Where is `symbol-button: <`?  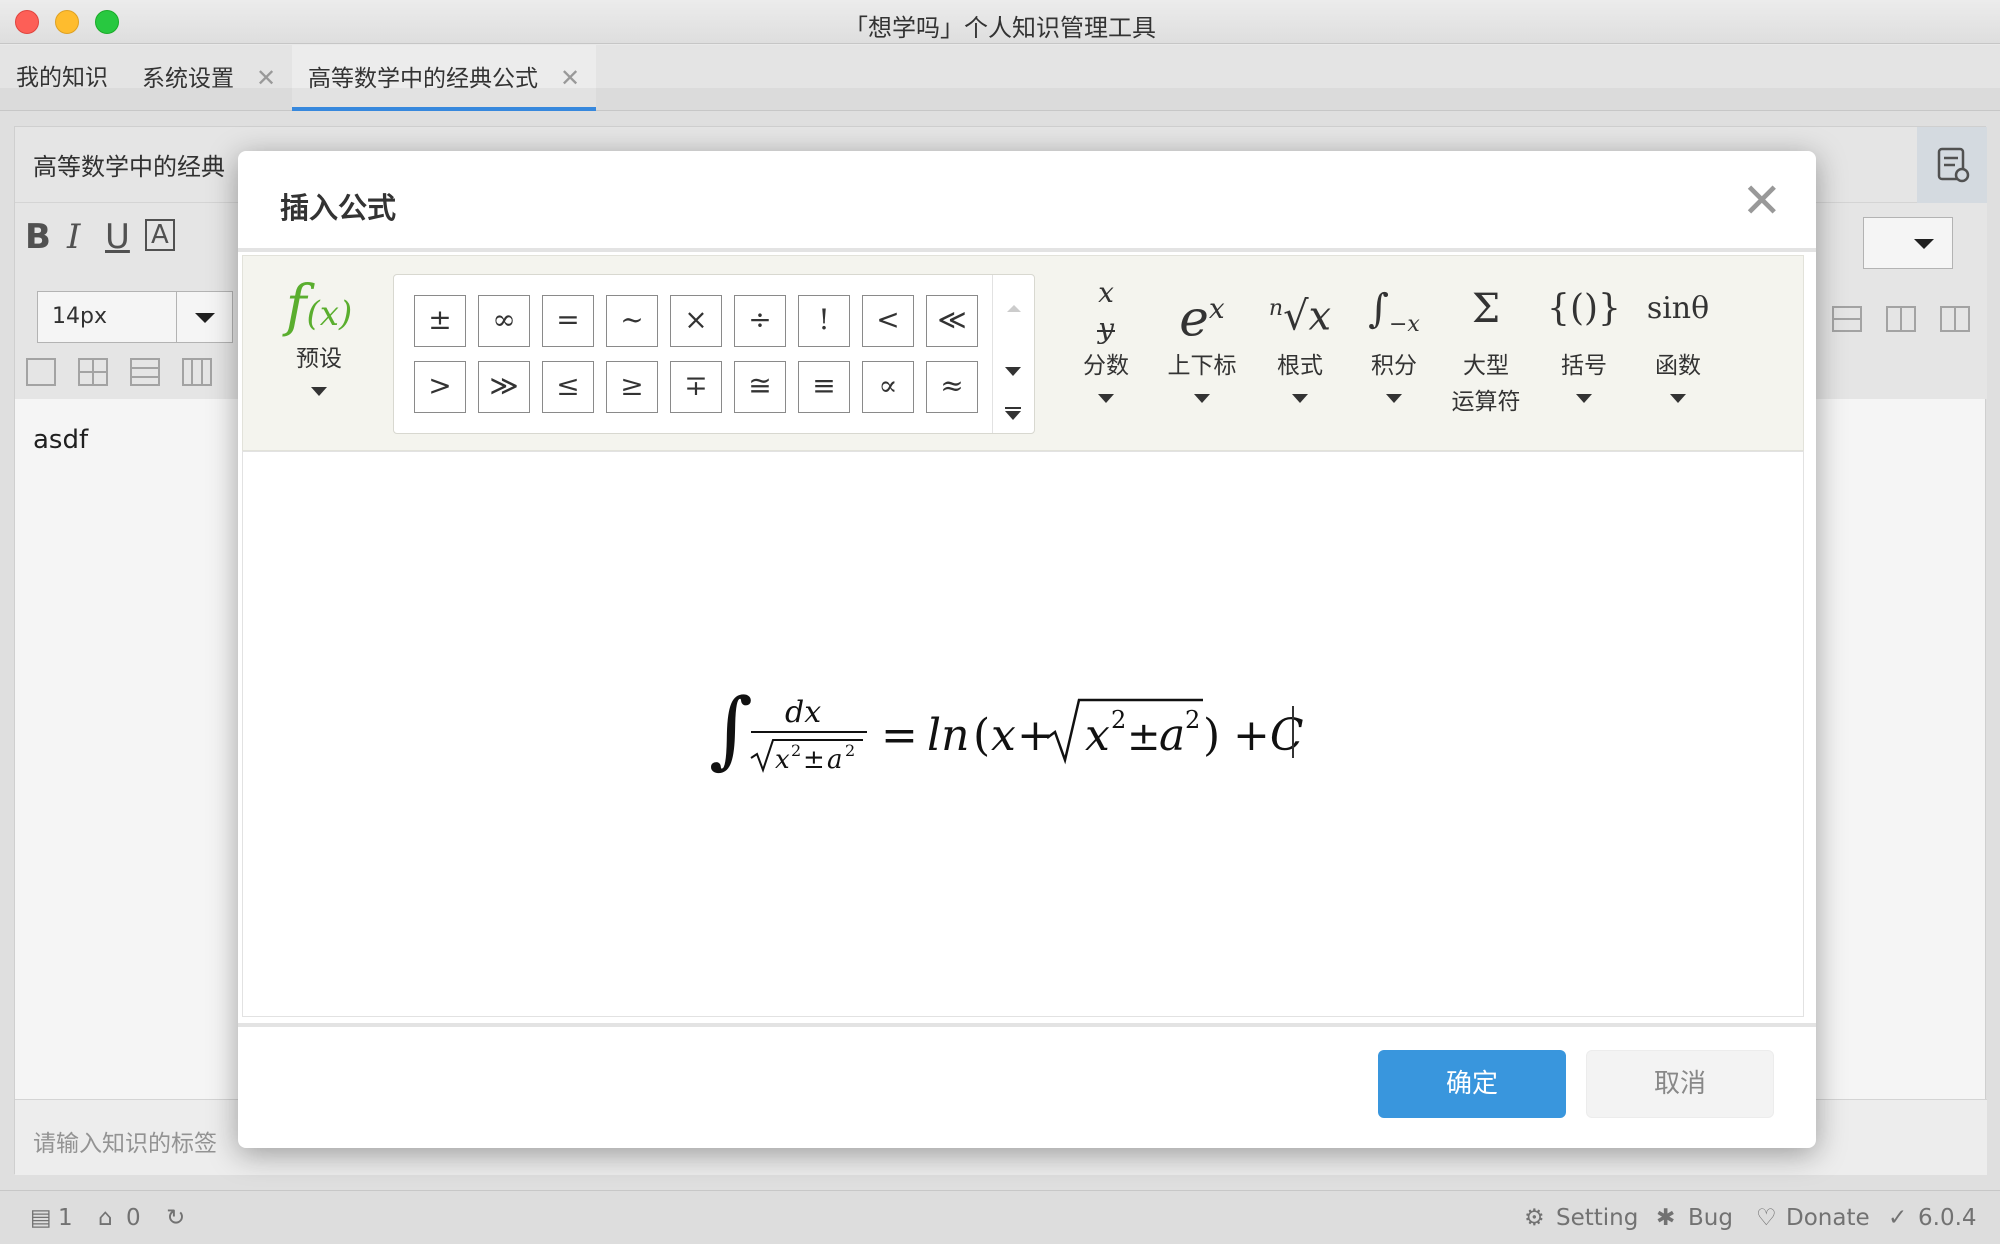 symbol-button: < is located at coordinates (888, 321).